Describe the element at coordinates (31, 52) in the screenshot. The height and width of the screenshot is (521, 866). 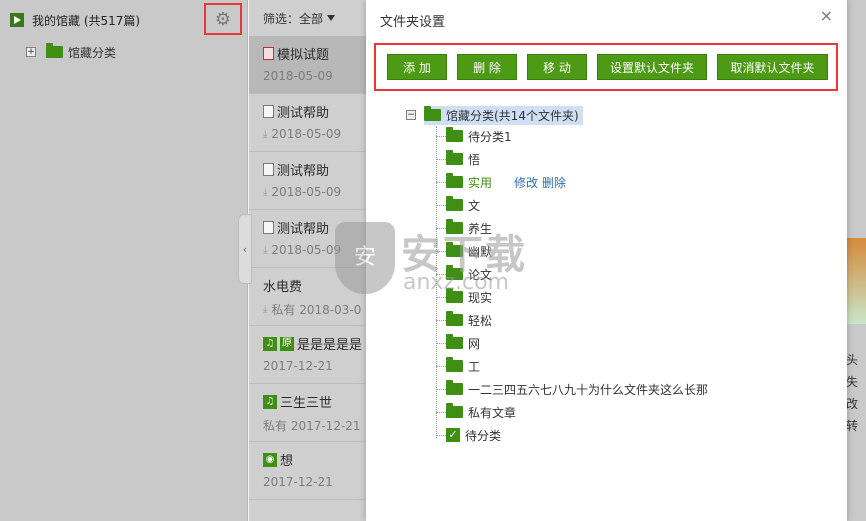
I see `expand-icon: +` at that location.